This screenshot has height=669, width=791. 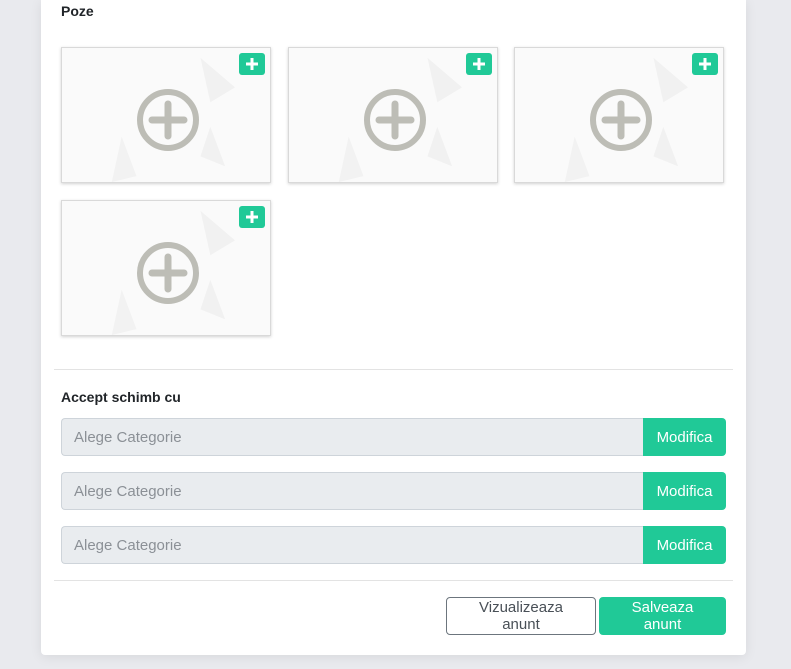 What do you see at coordinates (393, 580) in the screenshot?
I see `footer-divider` at bounding box center [393, 580].